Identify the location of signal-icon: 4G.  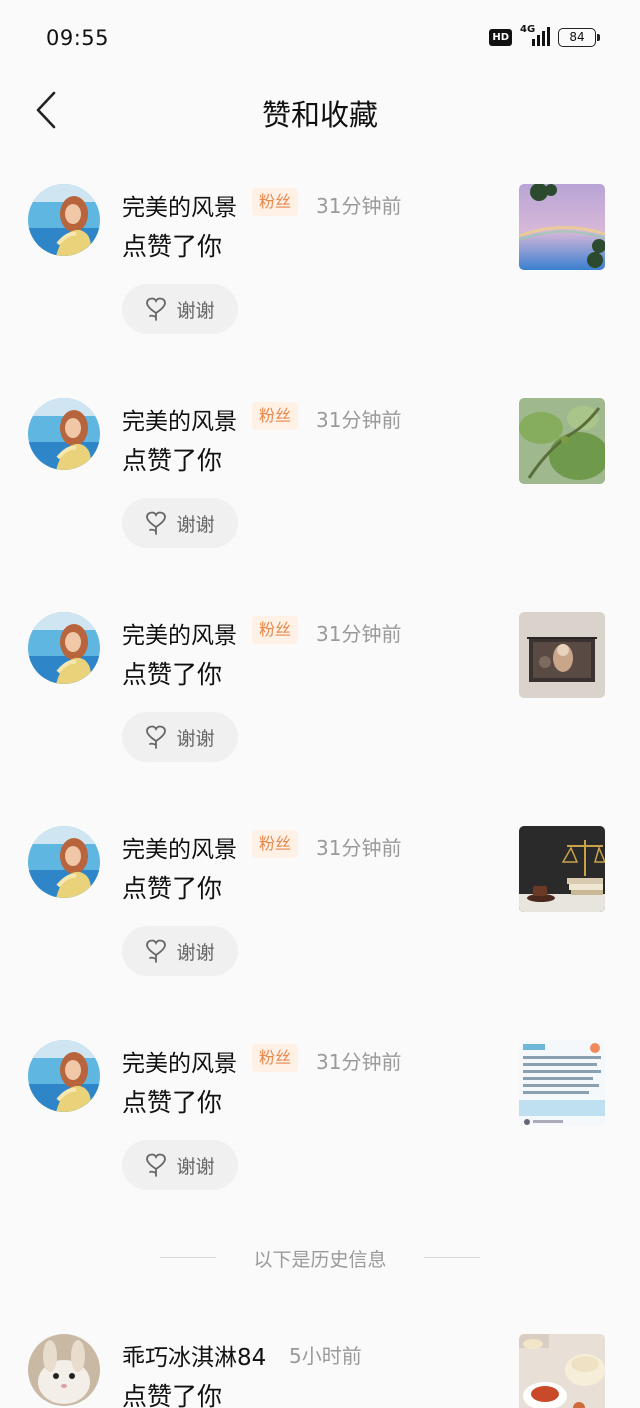
(535, 35).